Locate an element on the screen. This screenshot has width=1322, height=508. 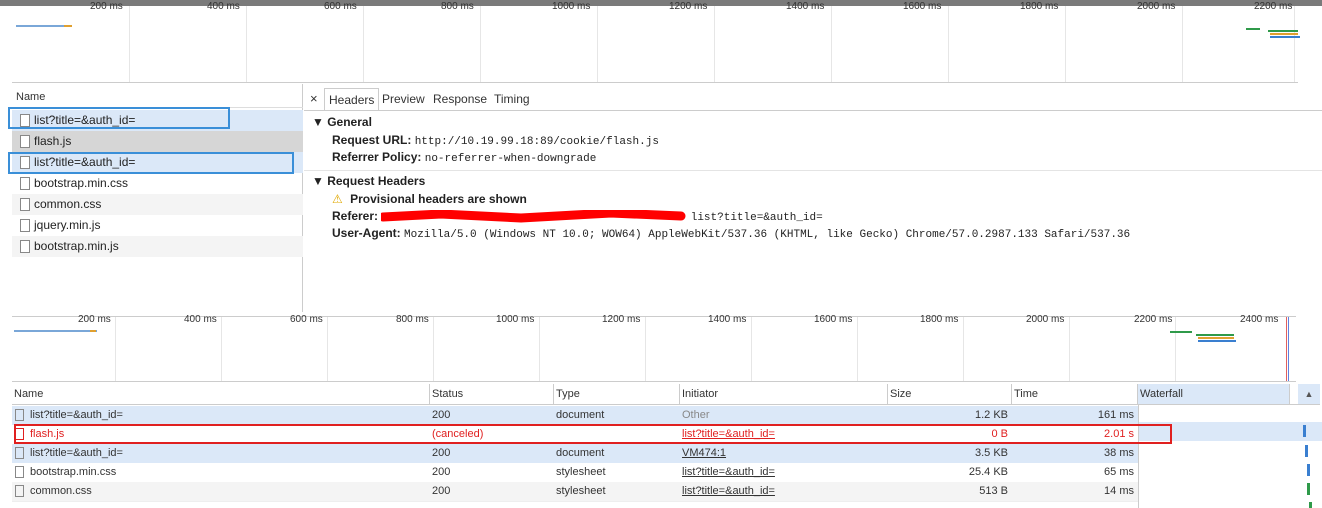
list-item-label: flash.js is located at coordinates (53, 141).